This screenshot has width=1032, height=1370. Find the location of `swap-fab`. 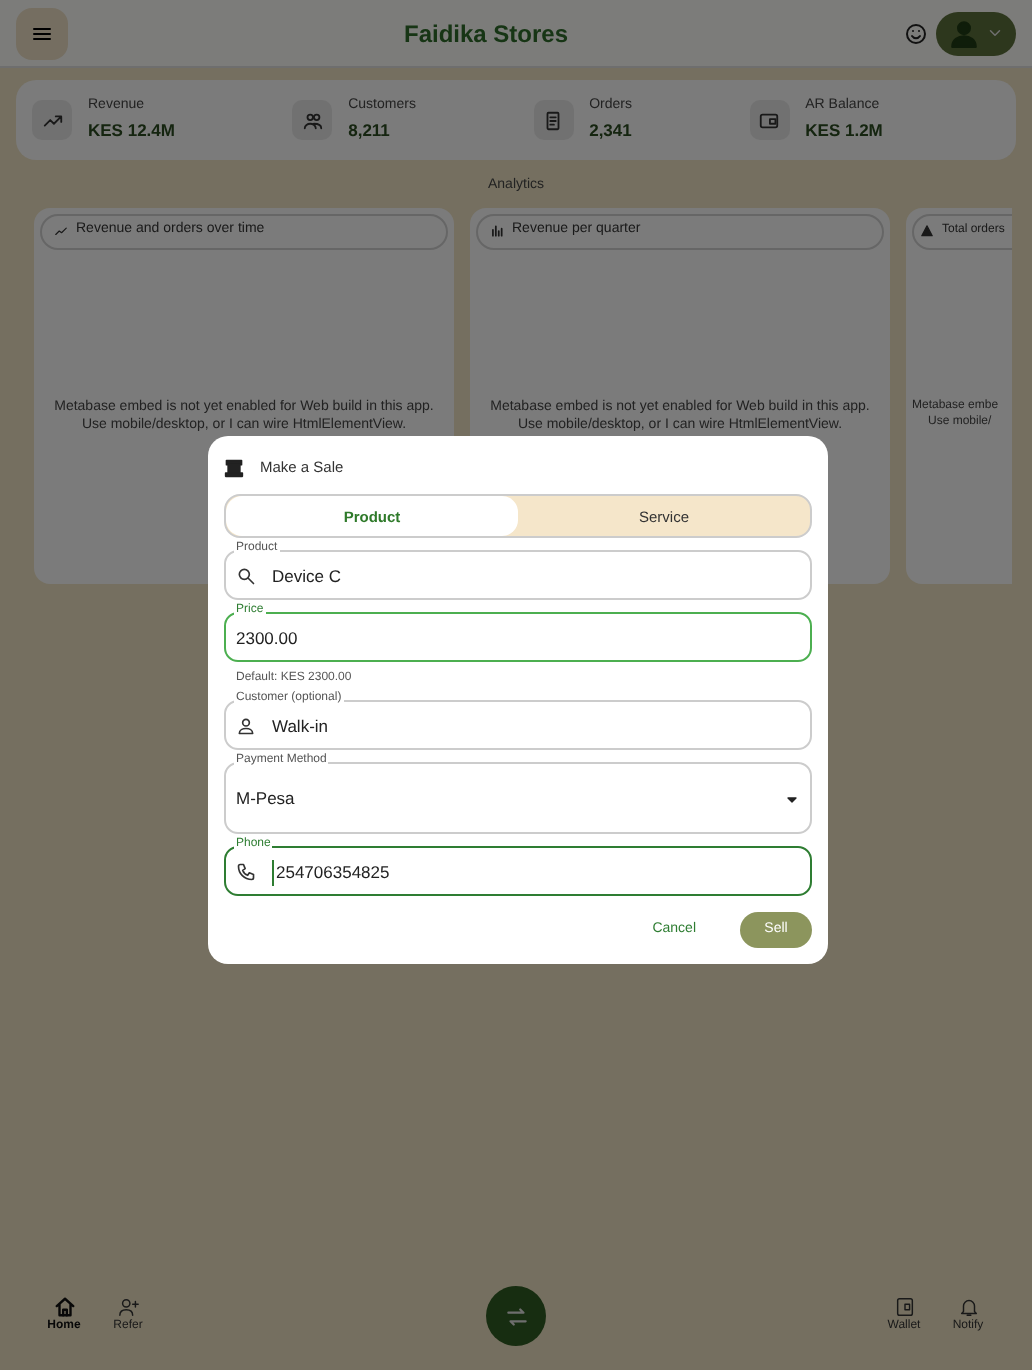

swap-fab is located at coordinates (516, 1316).